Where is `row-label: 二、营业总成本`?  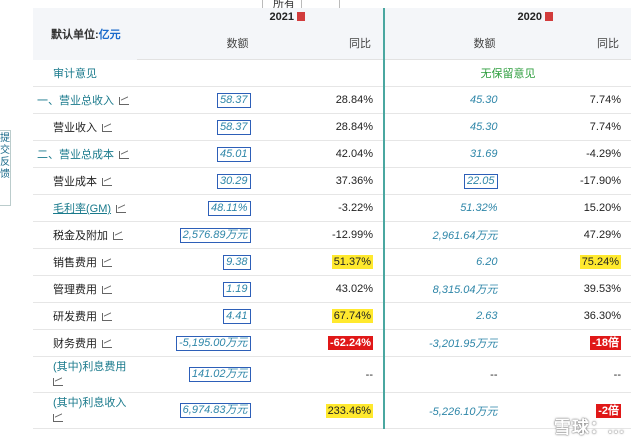 row-label: 二、营业总成本 is located at coordinates (85, 154).